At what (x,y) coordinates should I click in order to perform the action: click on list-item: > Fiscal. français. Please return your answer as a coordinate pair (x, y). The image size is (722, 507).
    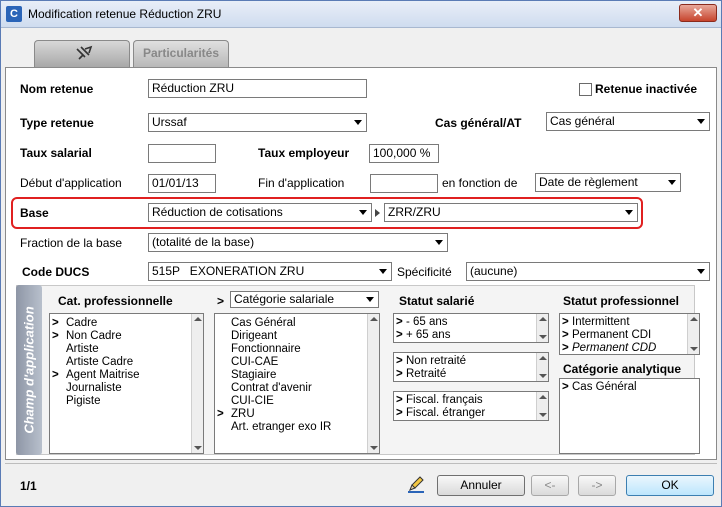
    Looking at the image, I should click on (471, 400).